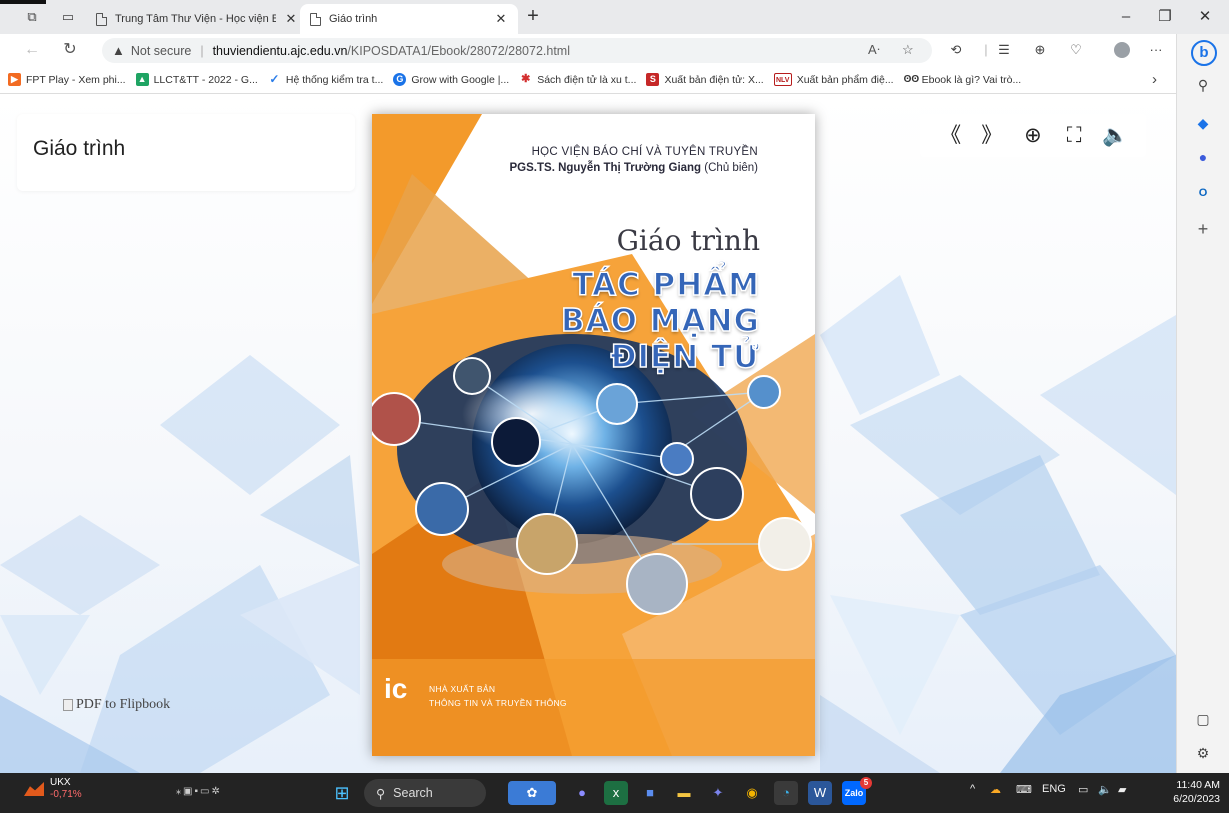  Describe the element at coordinates (1076, 50) in the screenshot. I see `performance-icon: ♡` at that location.